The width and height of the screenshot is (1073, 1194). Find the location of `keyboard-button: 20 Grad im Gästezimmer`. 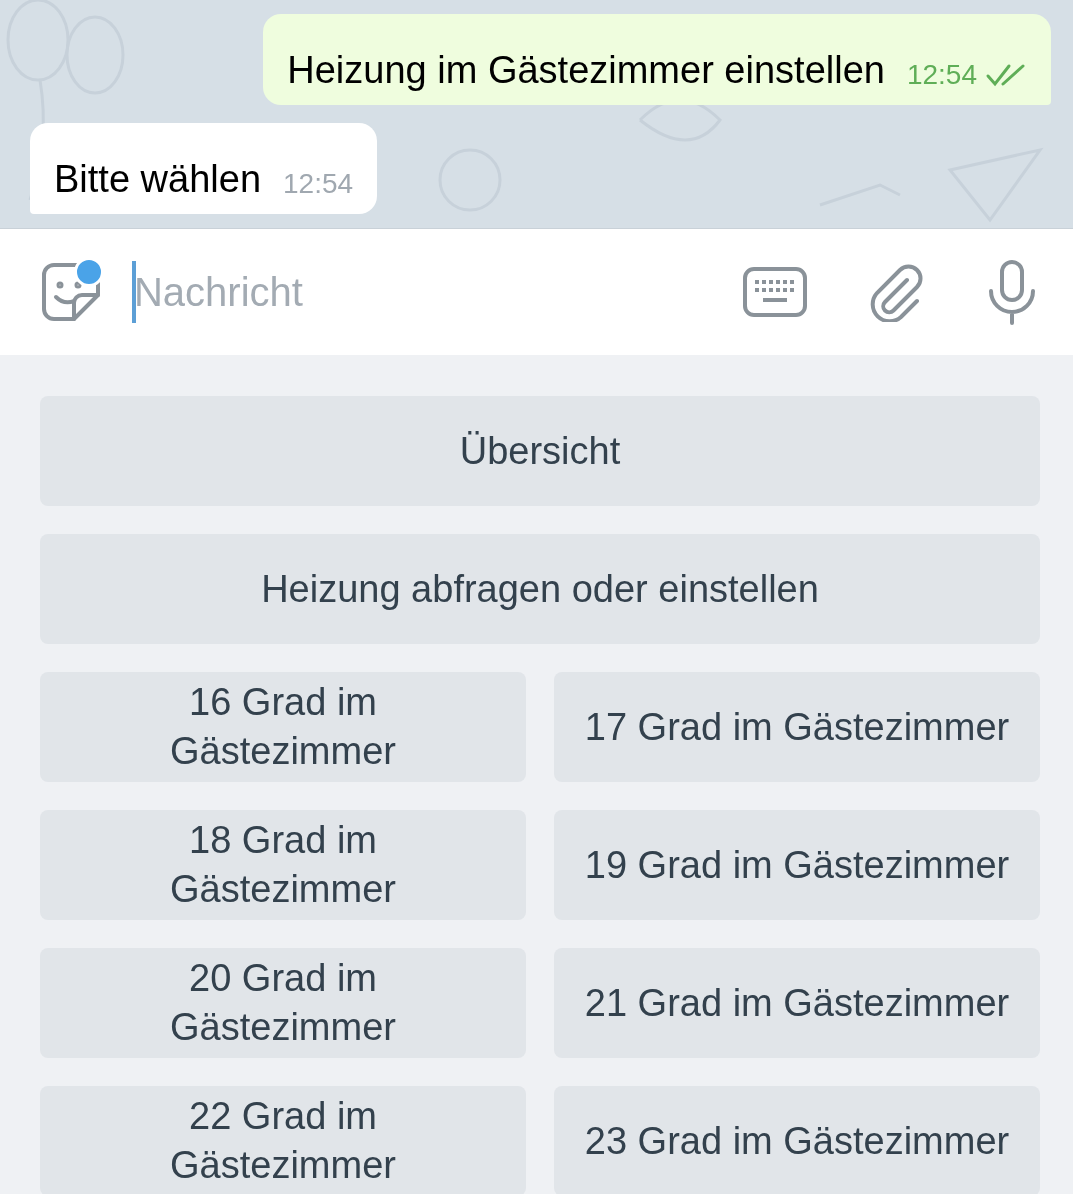

keyboard-button: 20 Grad im Gästezimmer is located at coordinates (283, 1003).